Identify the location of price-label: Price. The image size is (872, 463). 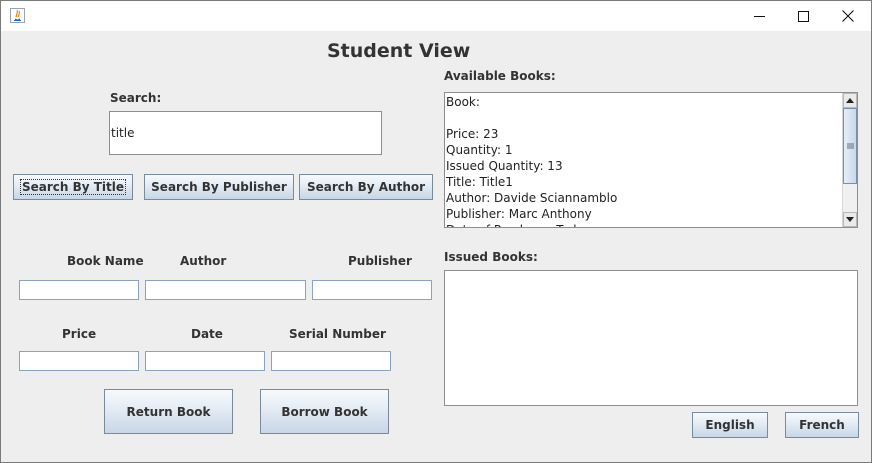
(79, 334).